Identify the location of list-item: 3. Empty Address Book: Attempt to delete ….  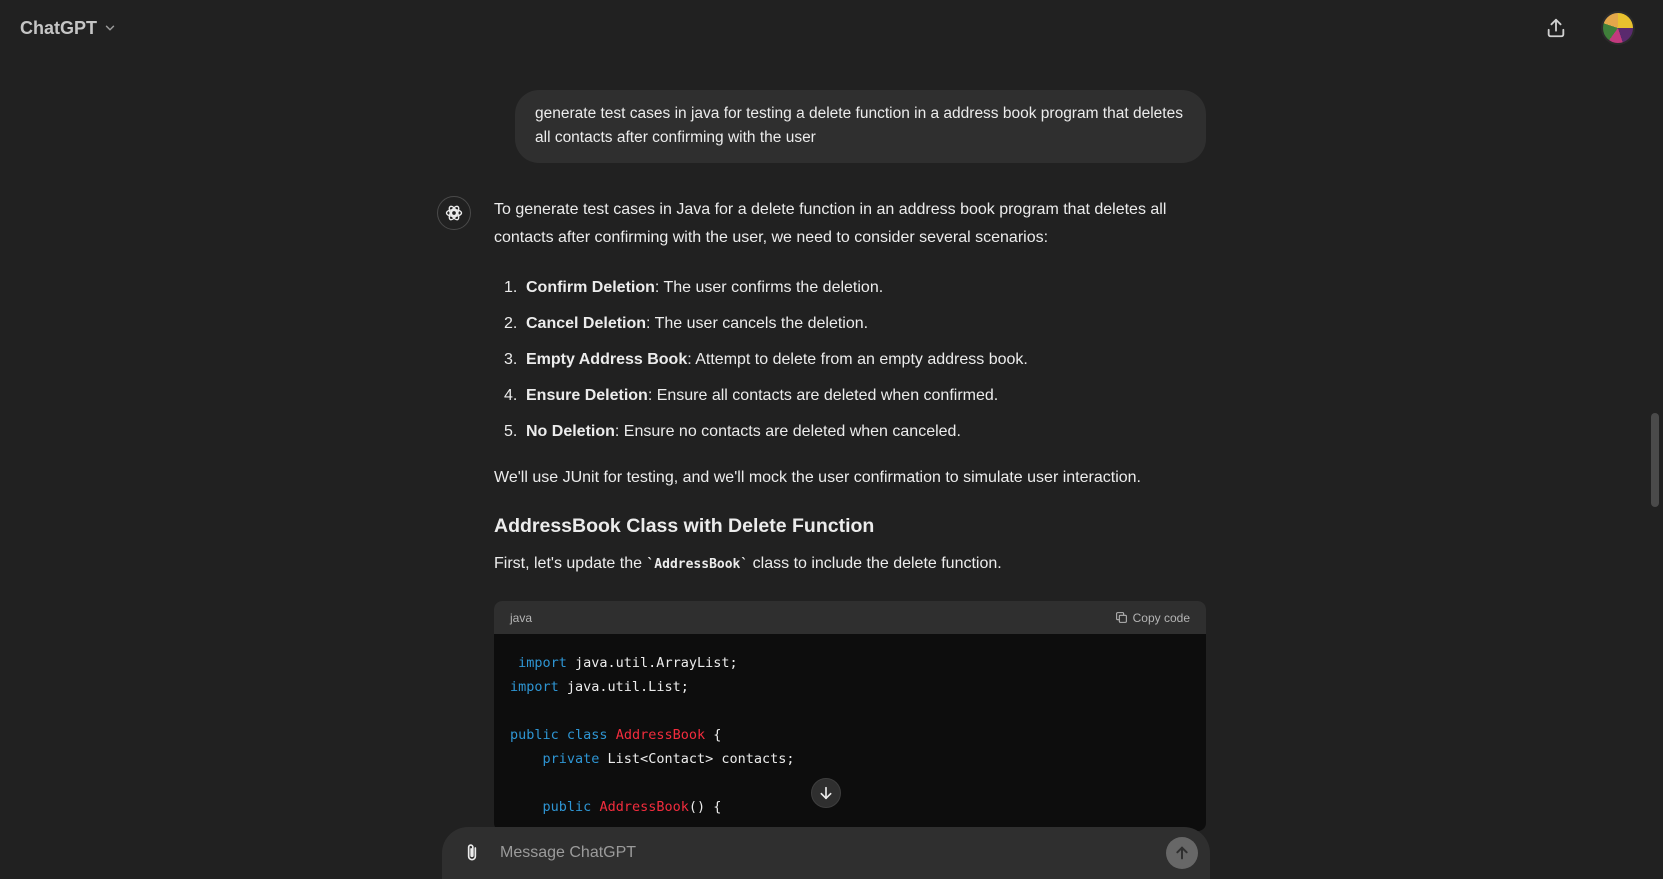
(766, 359).